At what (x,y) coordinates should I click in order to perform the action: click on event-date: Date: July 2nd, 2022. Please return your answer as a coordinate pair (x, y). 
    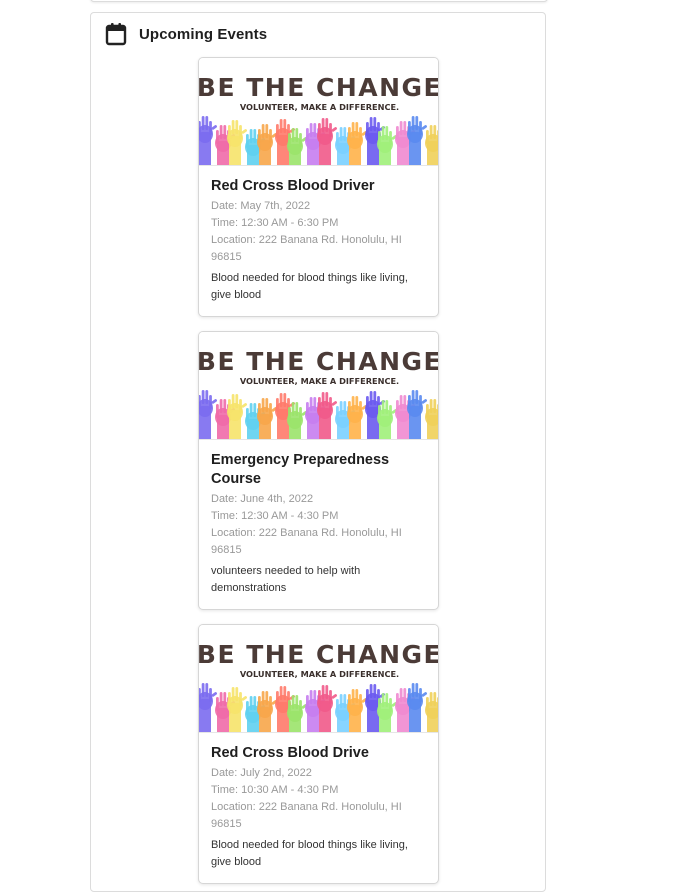
    Looking at the image, I should click on (261, 773).